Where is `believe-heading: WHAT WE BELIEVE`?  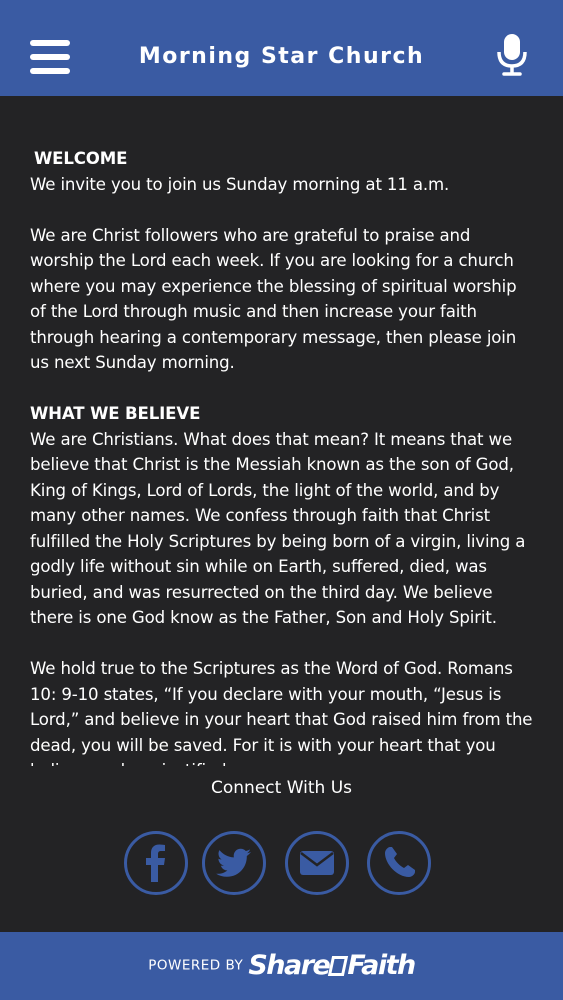 believe-heading: WHAT WE BELIEVE is located at coordinates (115, 413).